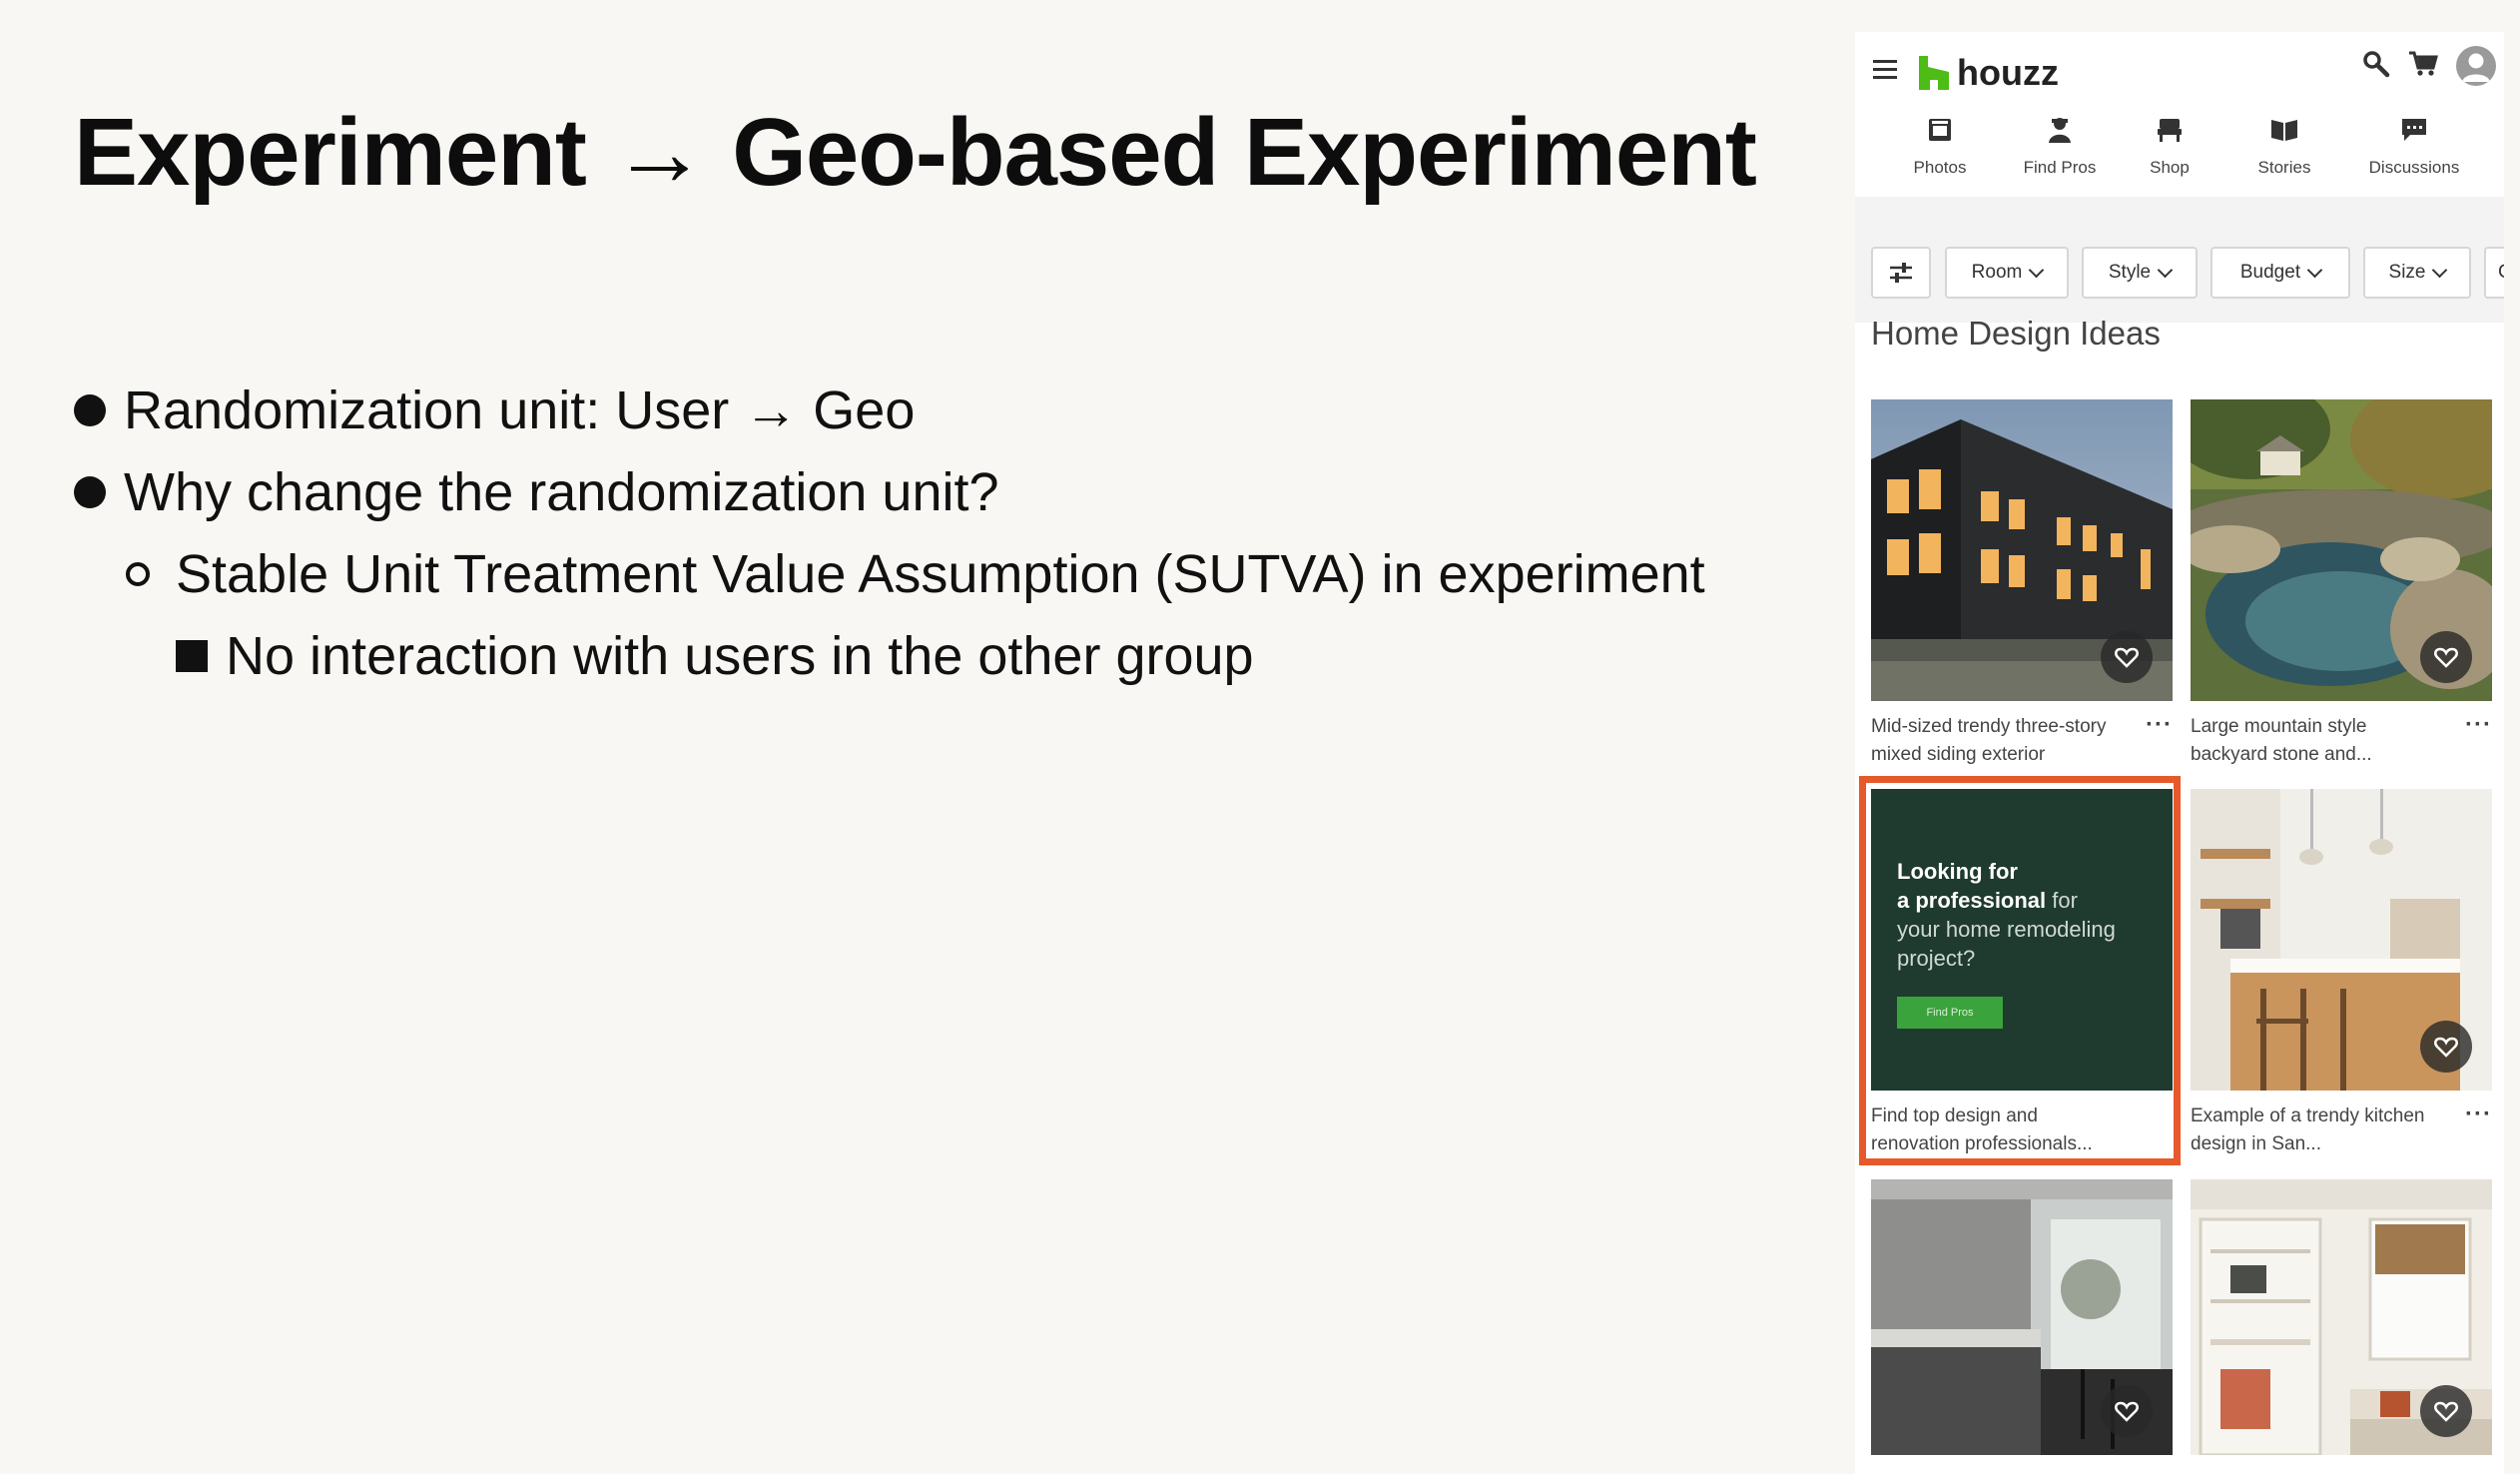 This screenshot has width=2520, height=1474. Describe the element at coordinates (2423, 67) in the screenshot. I see `cart-icon` at that location.